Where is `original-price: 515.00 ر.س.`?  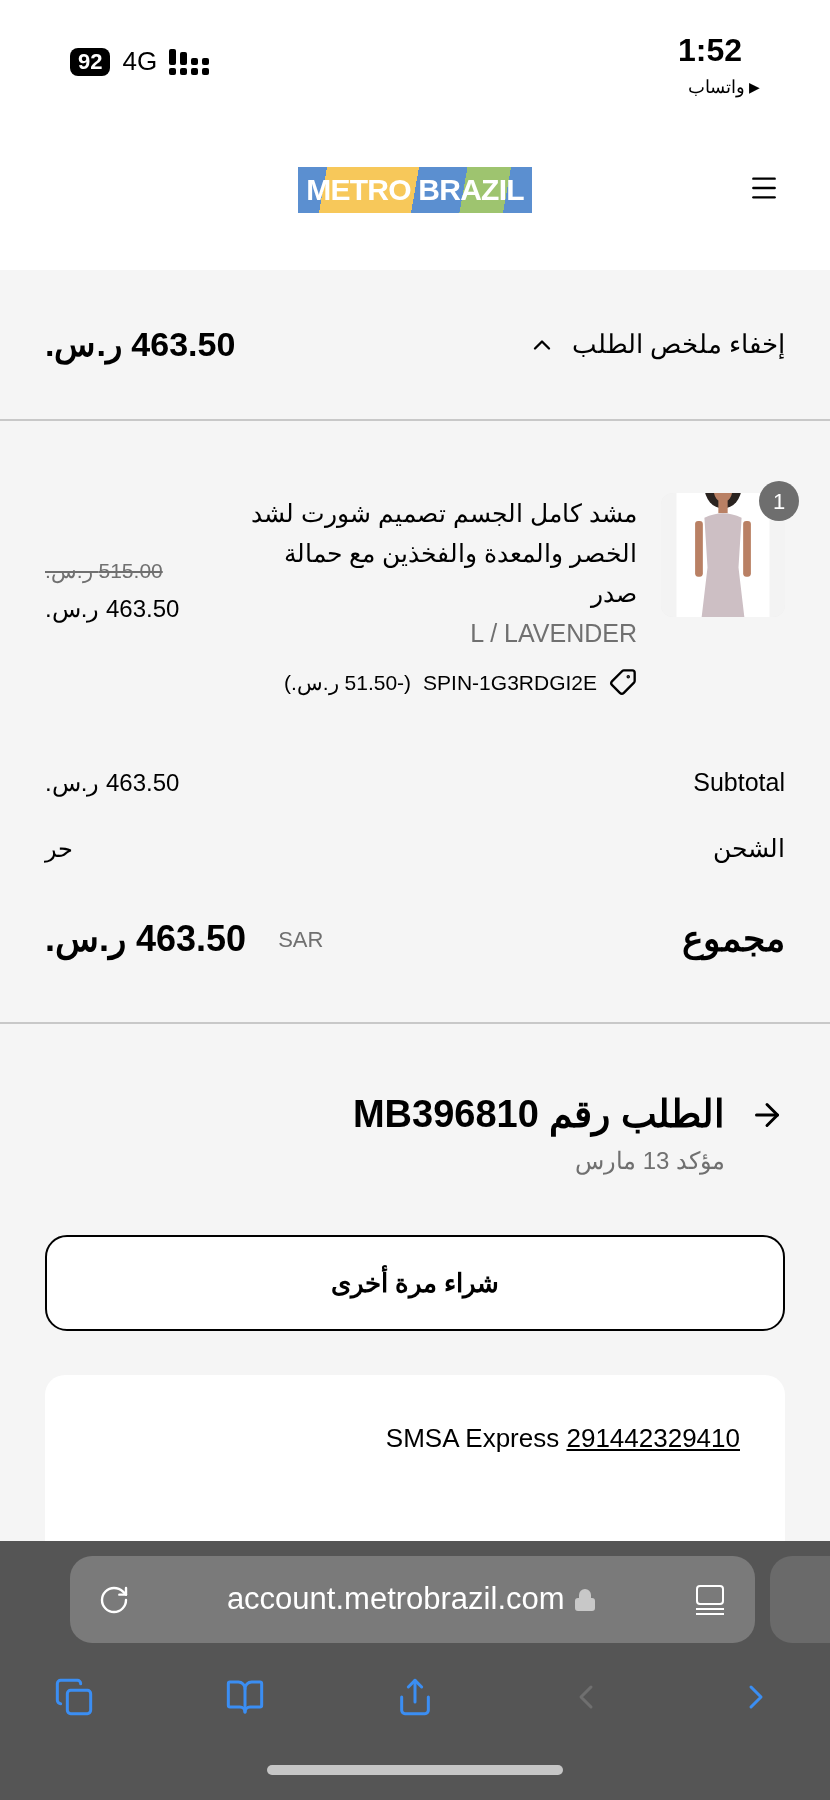
original-price: 515.00 ر.س. is located at coordinates (104, 572).